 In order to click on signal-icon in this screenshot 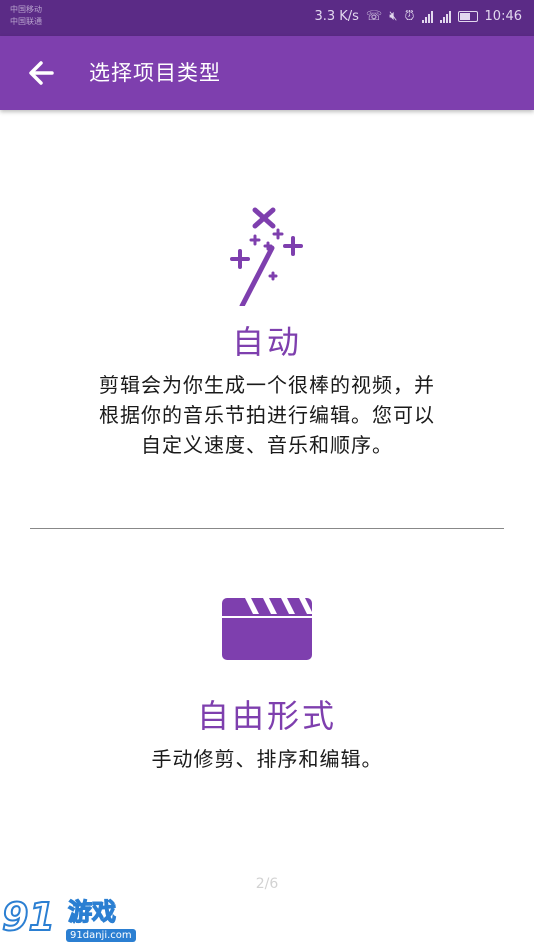, I will do `click(427, 16)`.